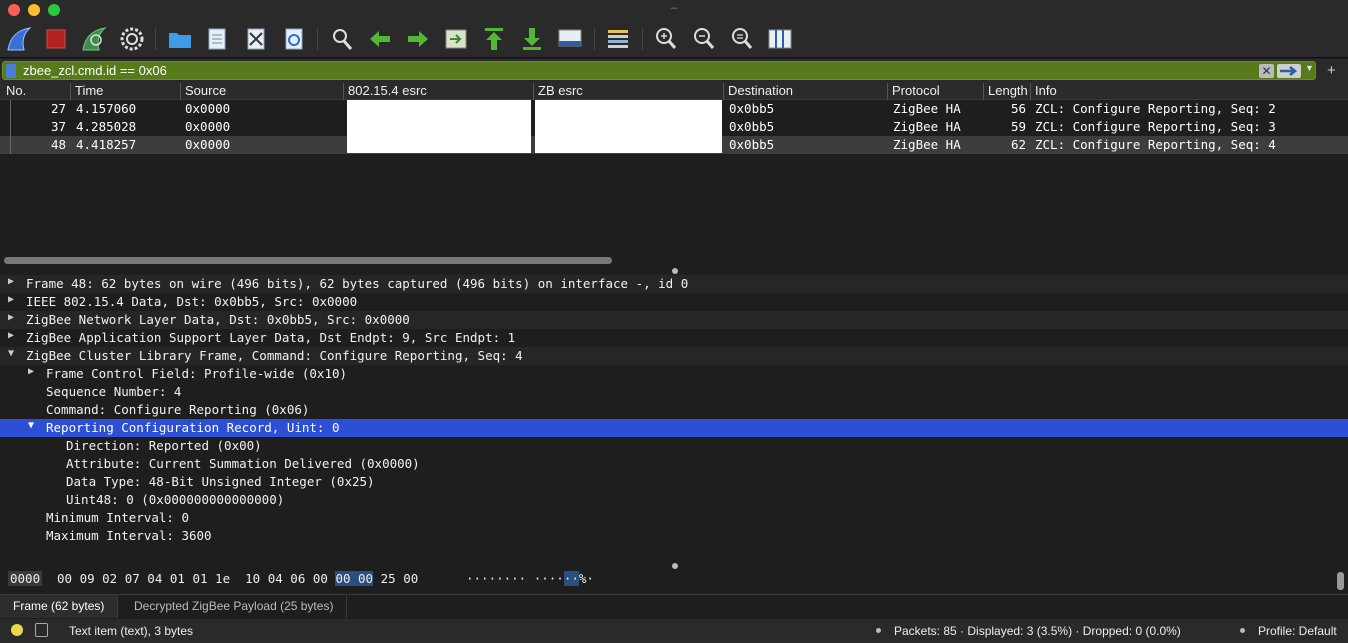 Image resolution: width=1348 pixels, height=643 pixels. I want to click on cell-info: ZCL: Configure Reporting, Seq: 3, so click(1155, 126).